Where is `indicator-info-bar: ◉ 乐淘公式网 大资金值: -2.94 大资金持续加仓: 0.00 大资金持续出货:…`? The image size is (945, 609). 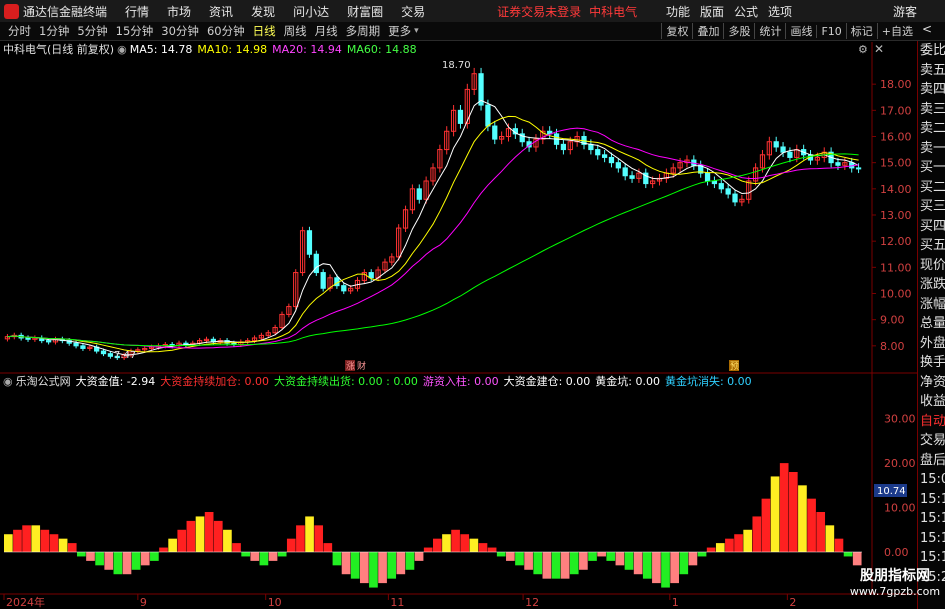
indicator-info-bar: ◉ 乐淘公式网 大资金值: -2.94 大资金持续加仓: 0.00 大资金持续出货:… is located at coordinates (378, 381).